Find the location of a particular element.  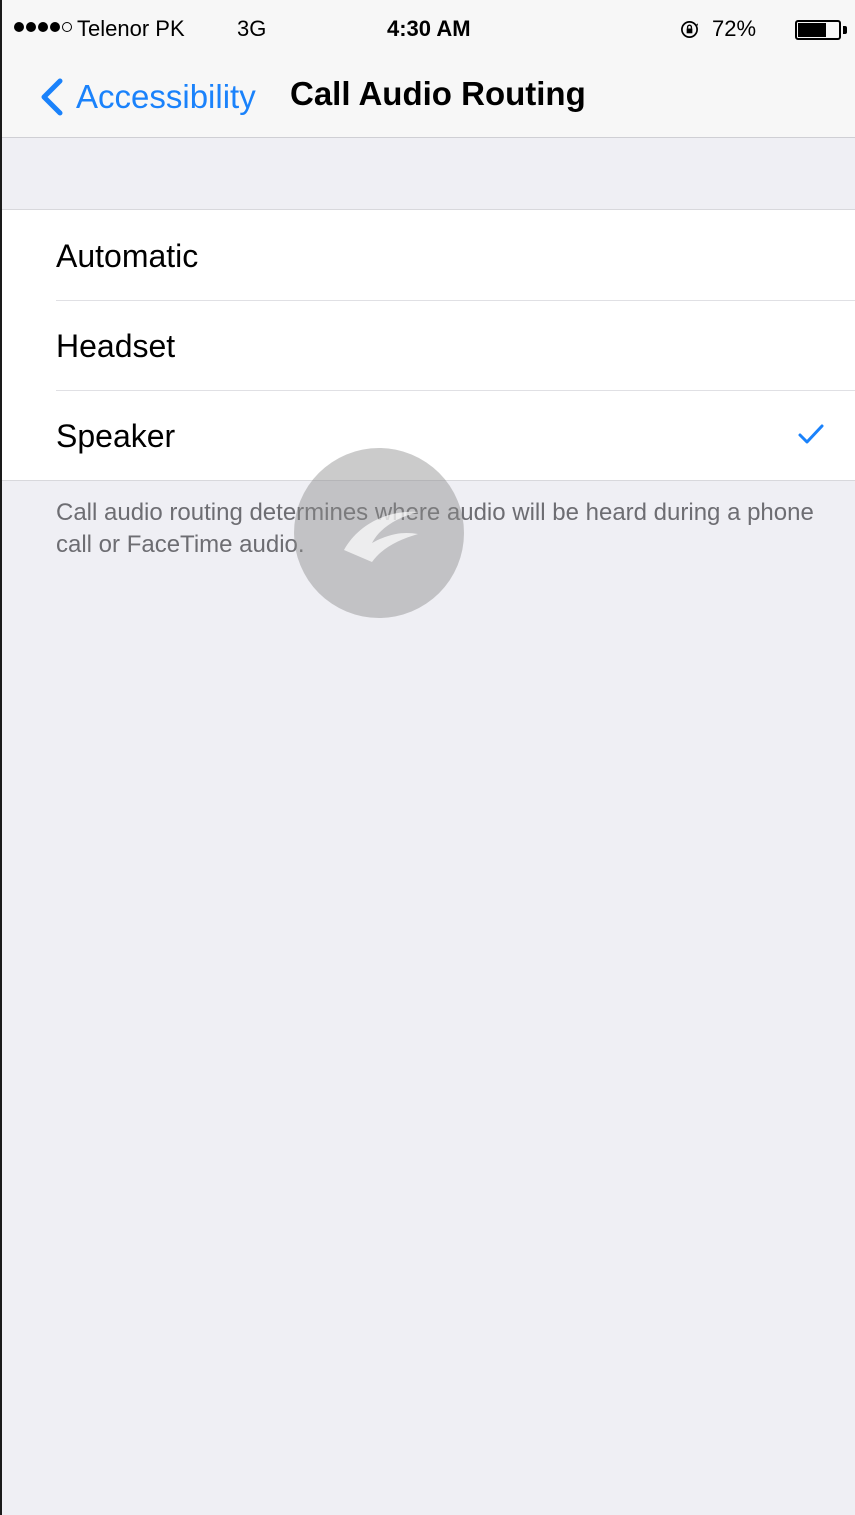

option-automatic: Automatic is located at coordinates (428, 255).